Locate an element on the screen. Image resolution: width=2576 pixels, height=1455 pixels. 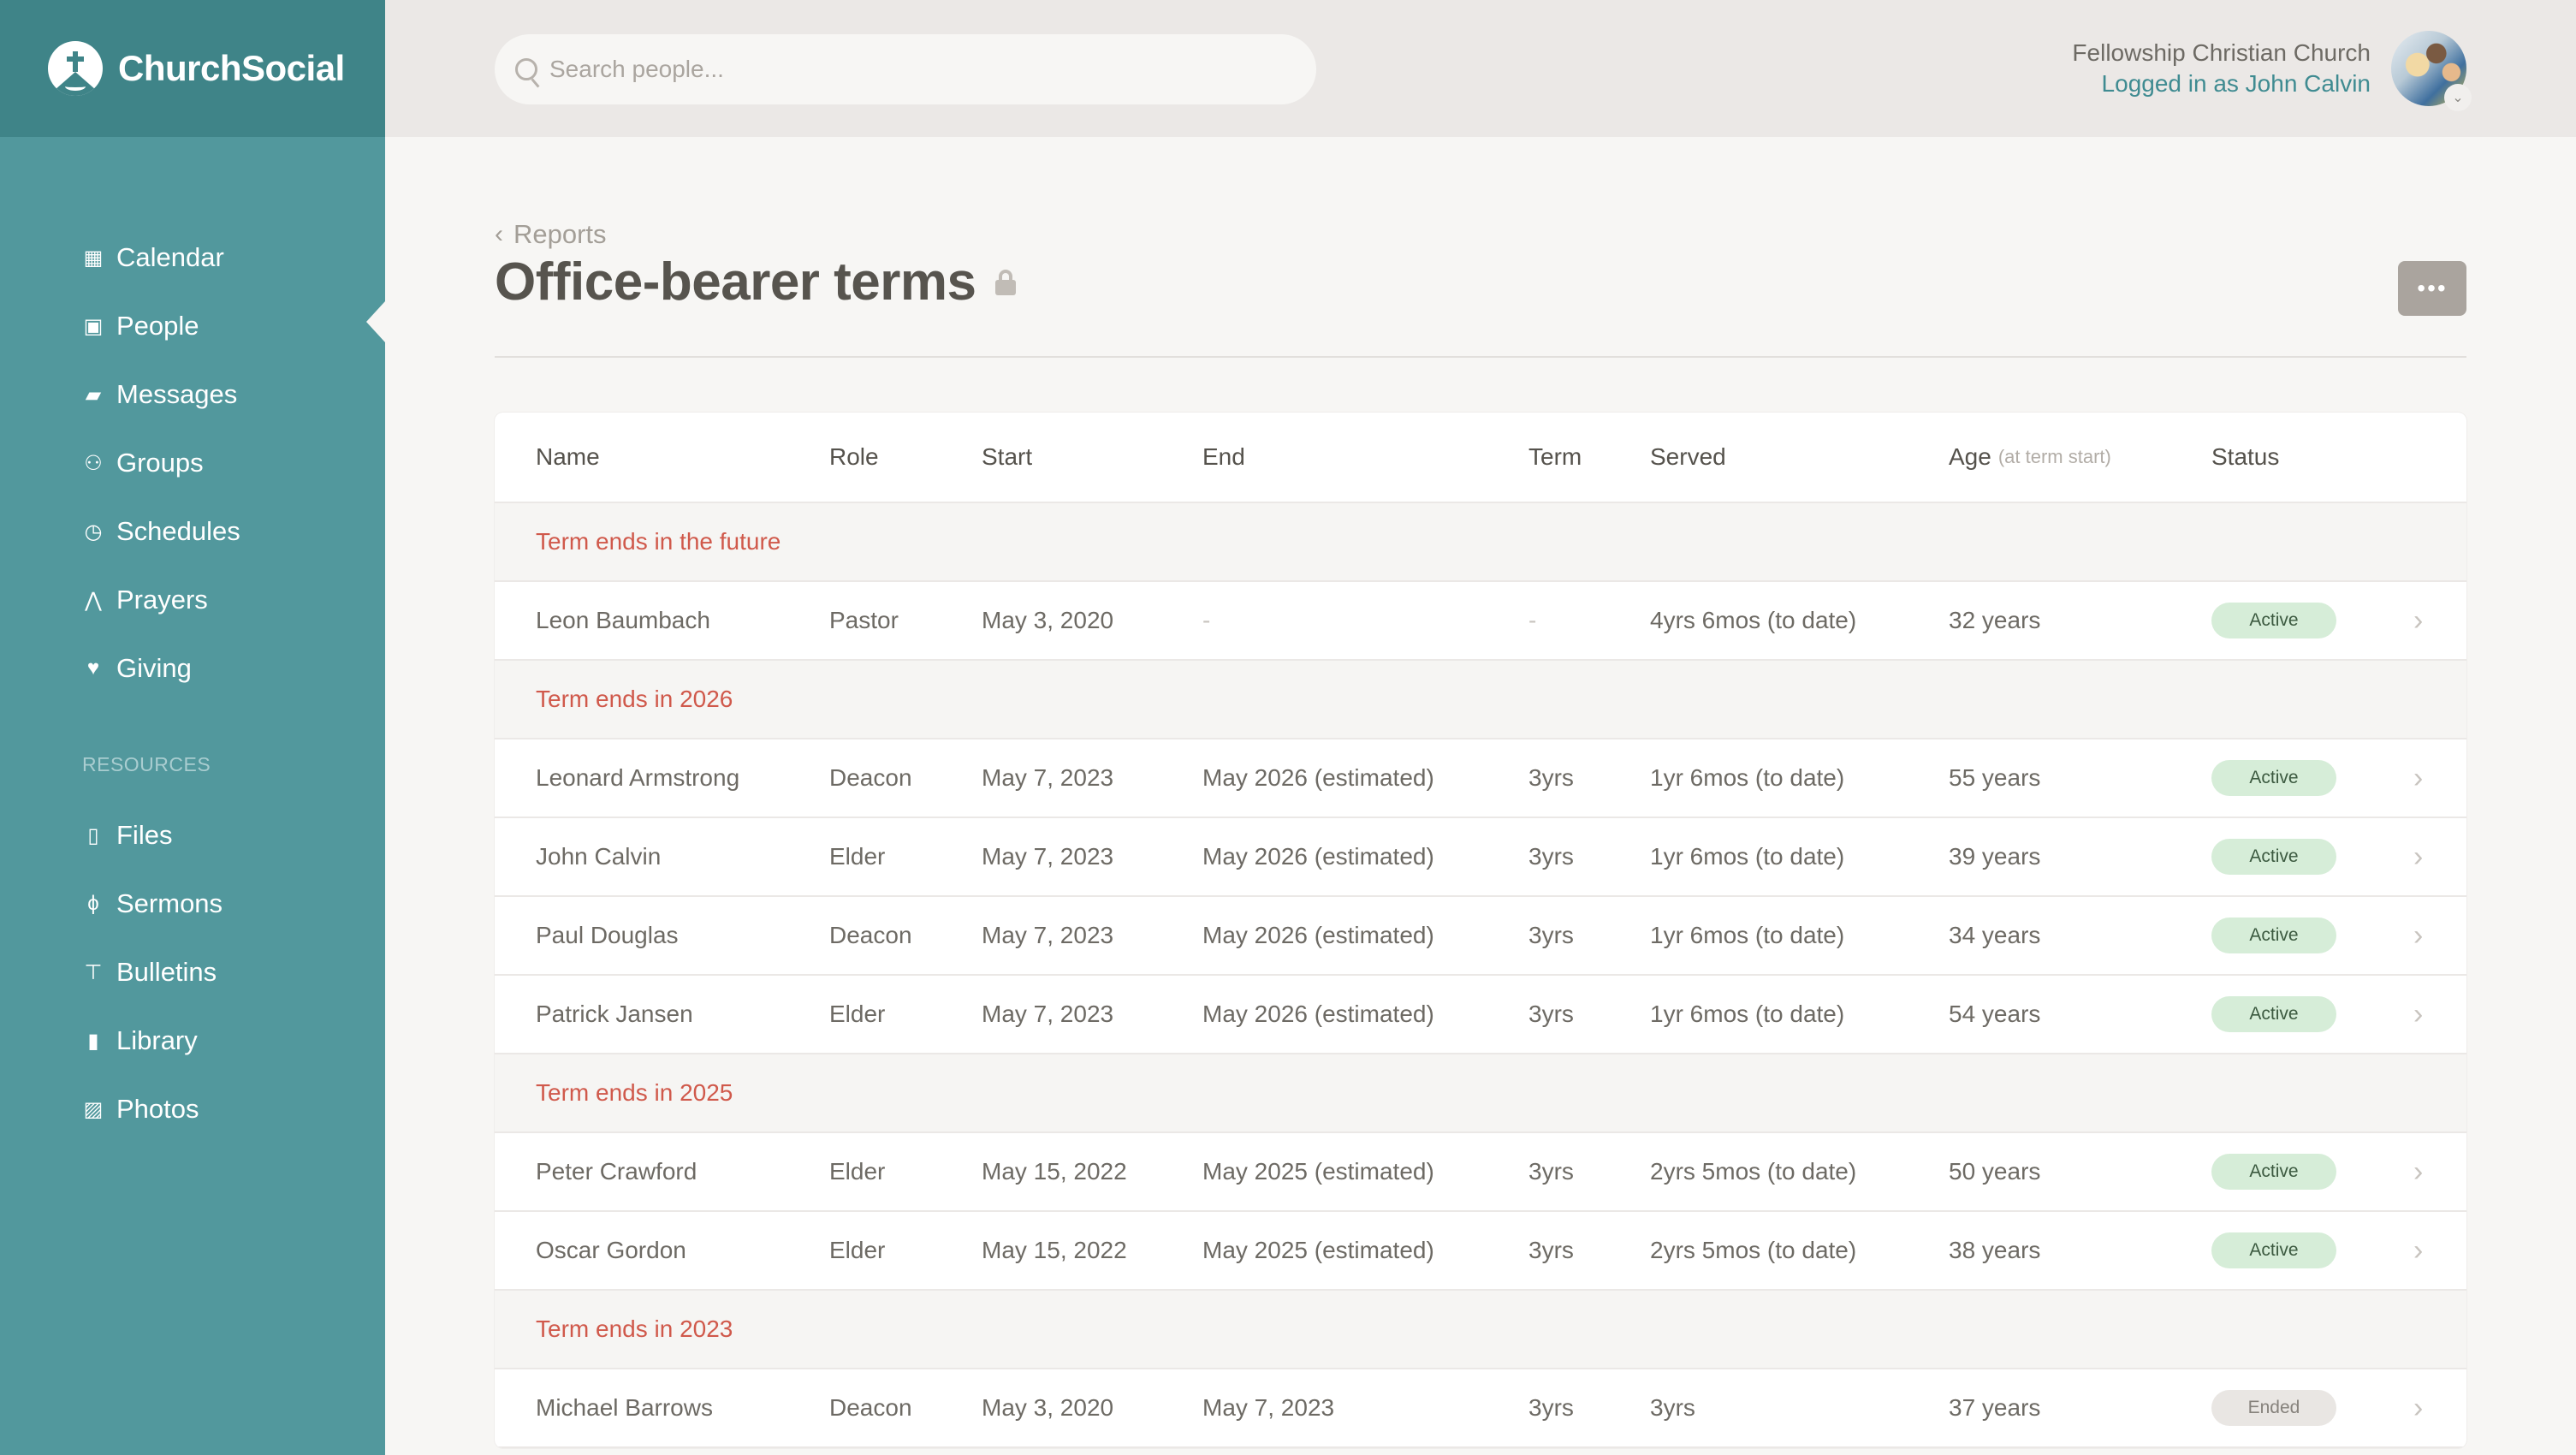
clock-icon: ◷ is located at coordinates (93, 531).